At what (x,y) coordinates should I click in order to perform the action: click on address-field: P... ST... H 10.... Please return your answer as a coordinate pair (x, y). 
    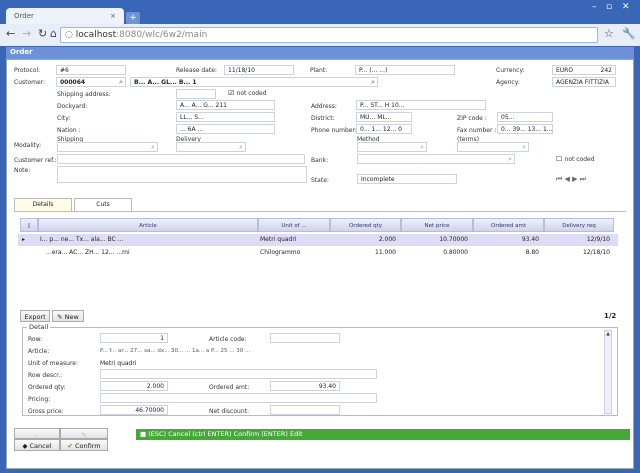
    Looking at the image, I should click on (421, 105).